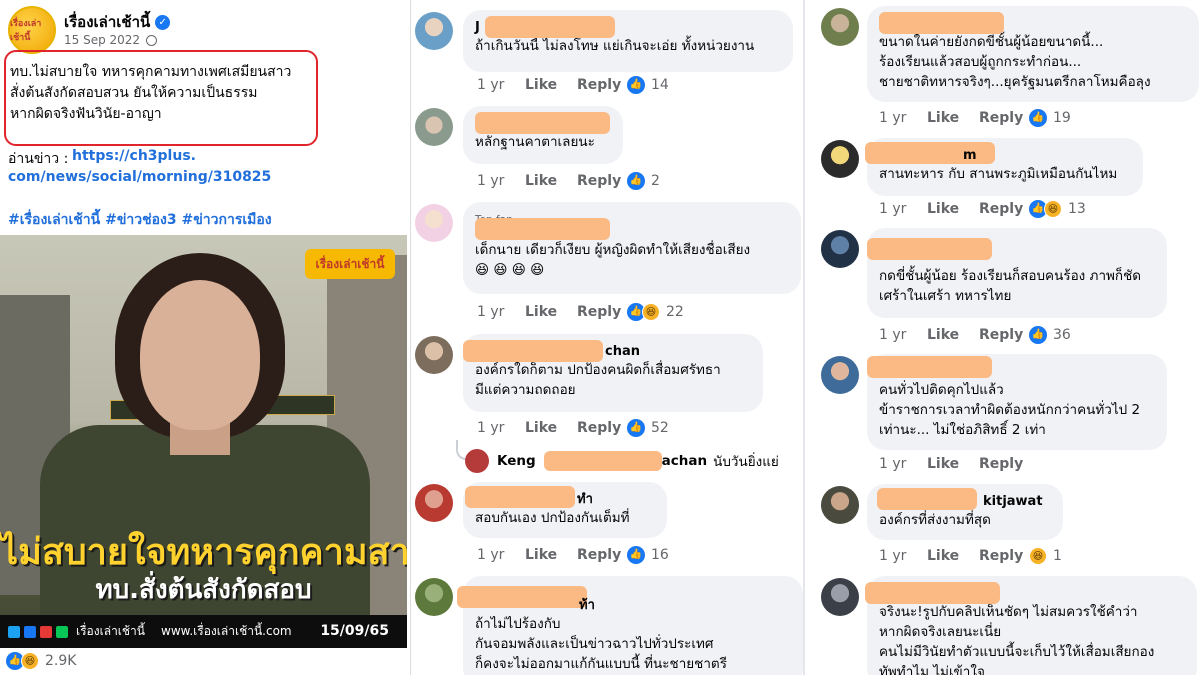 This screenshot has width=1200, height=675. Describe the element at coordinates (962, 430) in the screenshot. I see `comment-text: เท่านะ... ไม่ใช่อภิสิทธิ์ 2 เท่า` at that location.